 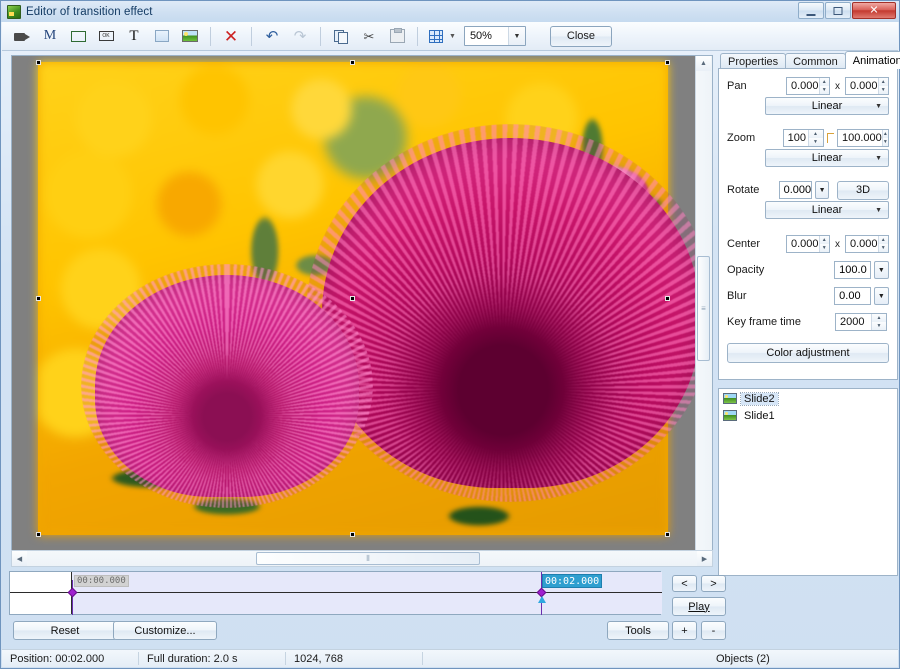 I want to click on play-button: Play, so click(x=699, y=606).